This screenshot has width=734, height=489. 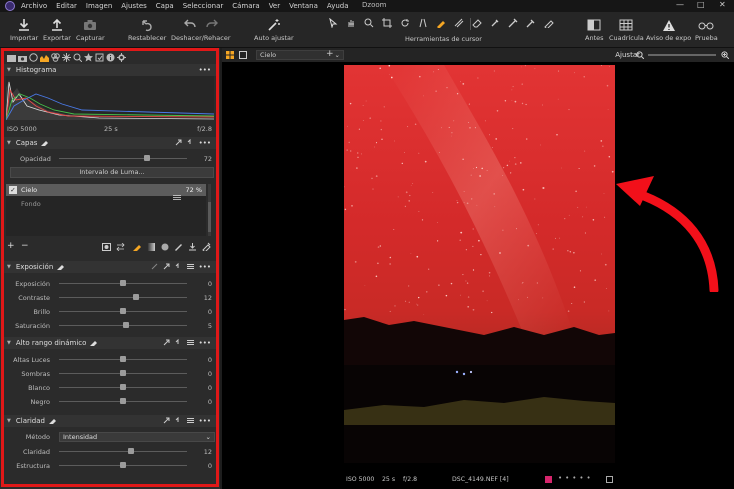 What do you see at coordinates (405, 23) in the screenshot?
I see `rotate-icon` at bounding box center [405, 23].